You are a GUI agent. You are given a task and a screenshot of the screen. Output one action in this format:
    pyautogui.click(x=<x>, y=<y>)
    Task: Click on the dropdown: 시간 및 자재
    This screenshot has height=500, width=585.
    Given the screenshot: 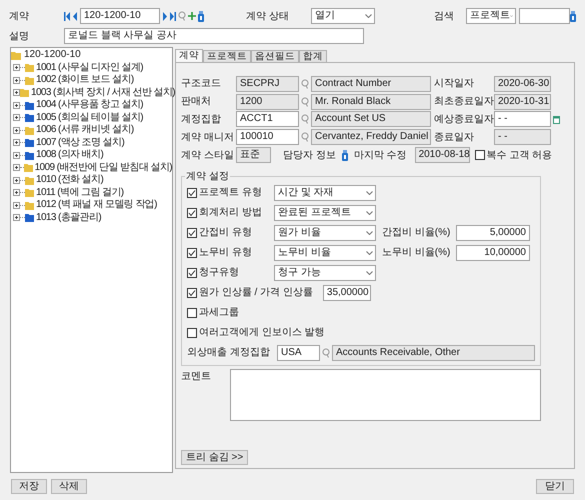 What is the action you would take?
    pyautogui.click(x=325, y=192)
    